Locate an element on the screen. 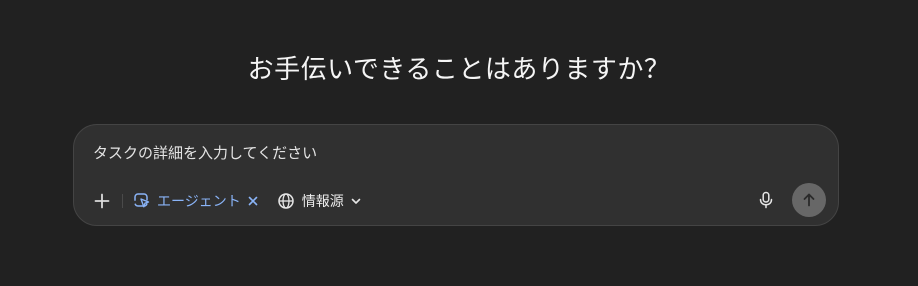 This screenshot has width=918, height=286. chevron-down-icon is located at coordinates (356, 201).